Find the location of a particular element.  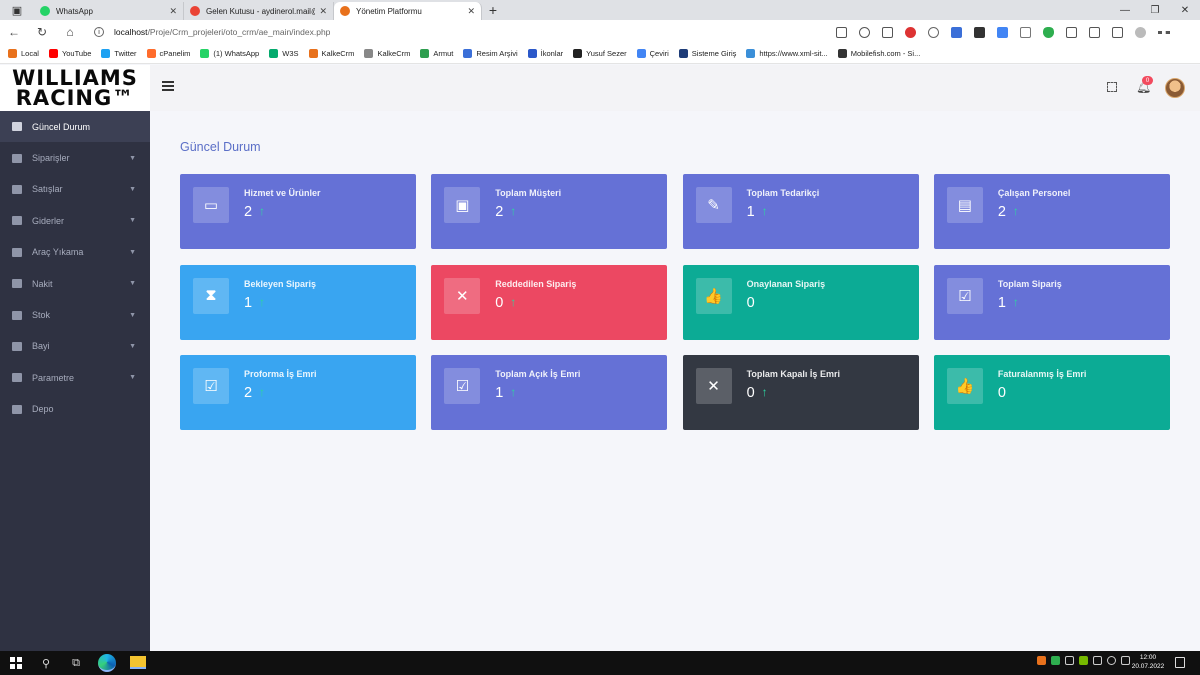

bookmark-item: (1) WhatsApp is located at coordinates (229, 53).